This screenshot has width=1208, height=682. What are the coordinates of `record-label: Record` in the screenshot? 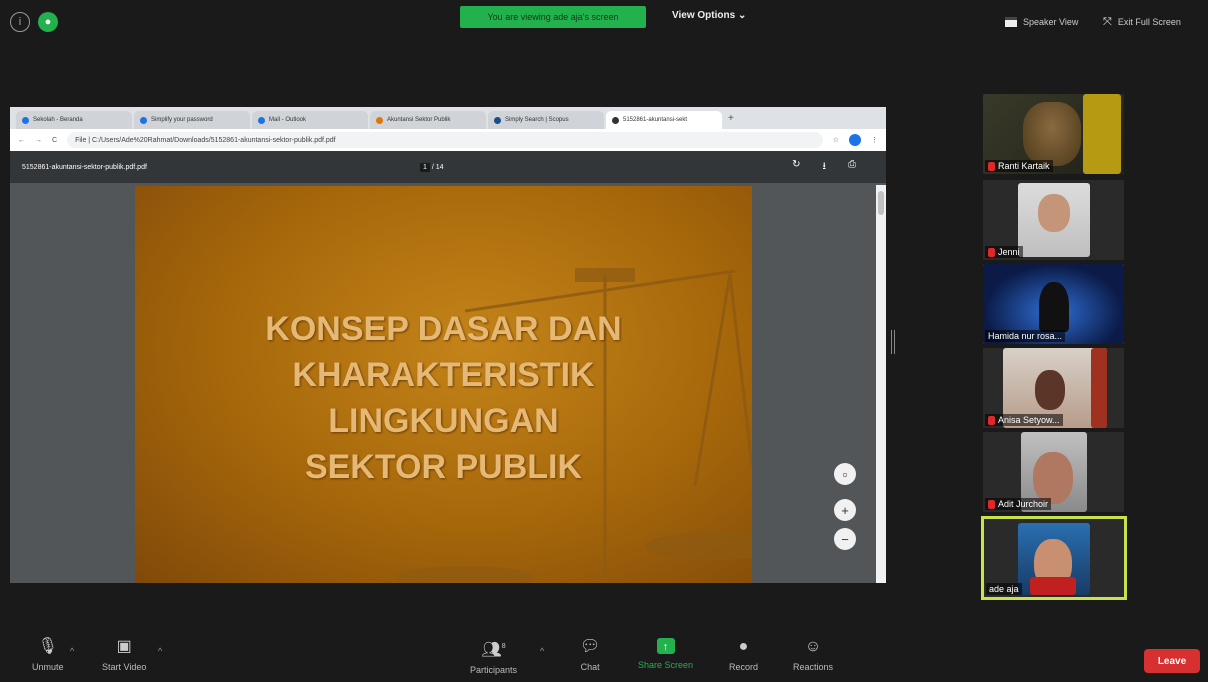 It's located at (744, 667).